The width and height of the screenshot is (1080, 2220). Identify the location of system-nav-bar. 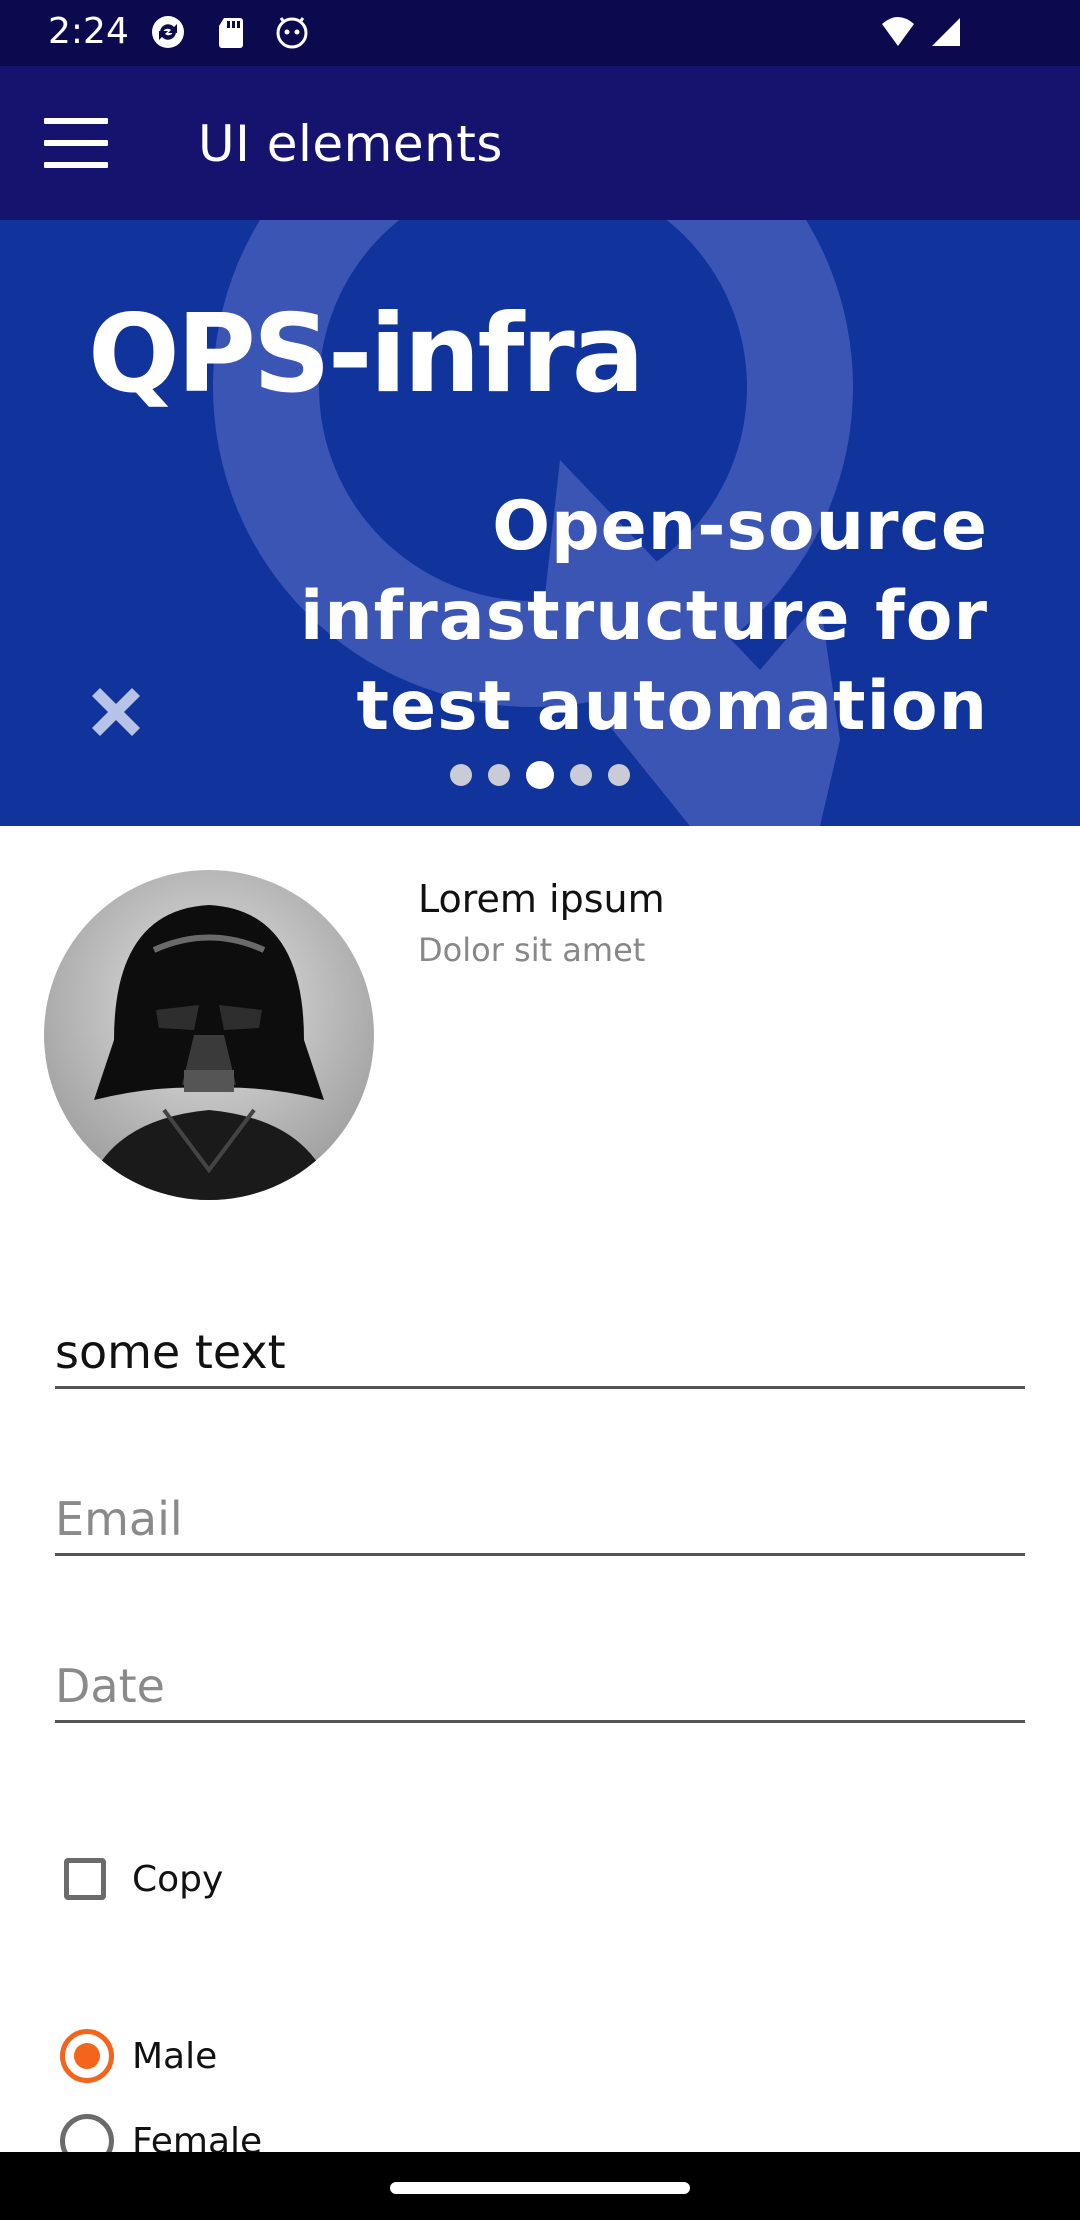
(540, 2186).